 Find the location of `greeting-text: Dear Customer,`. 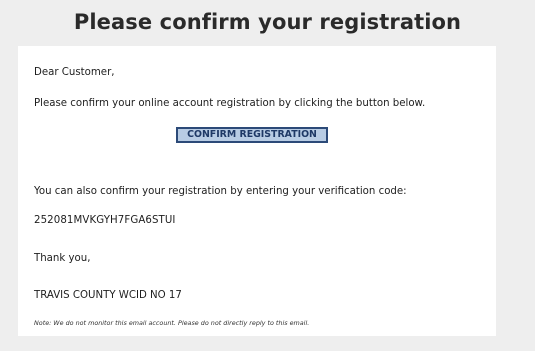

greeting-text: Dear Customer, is located at coordinates (74, 72).